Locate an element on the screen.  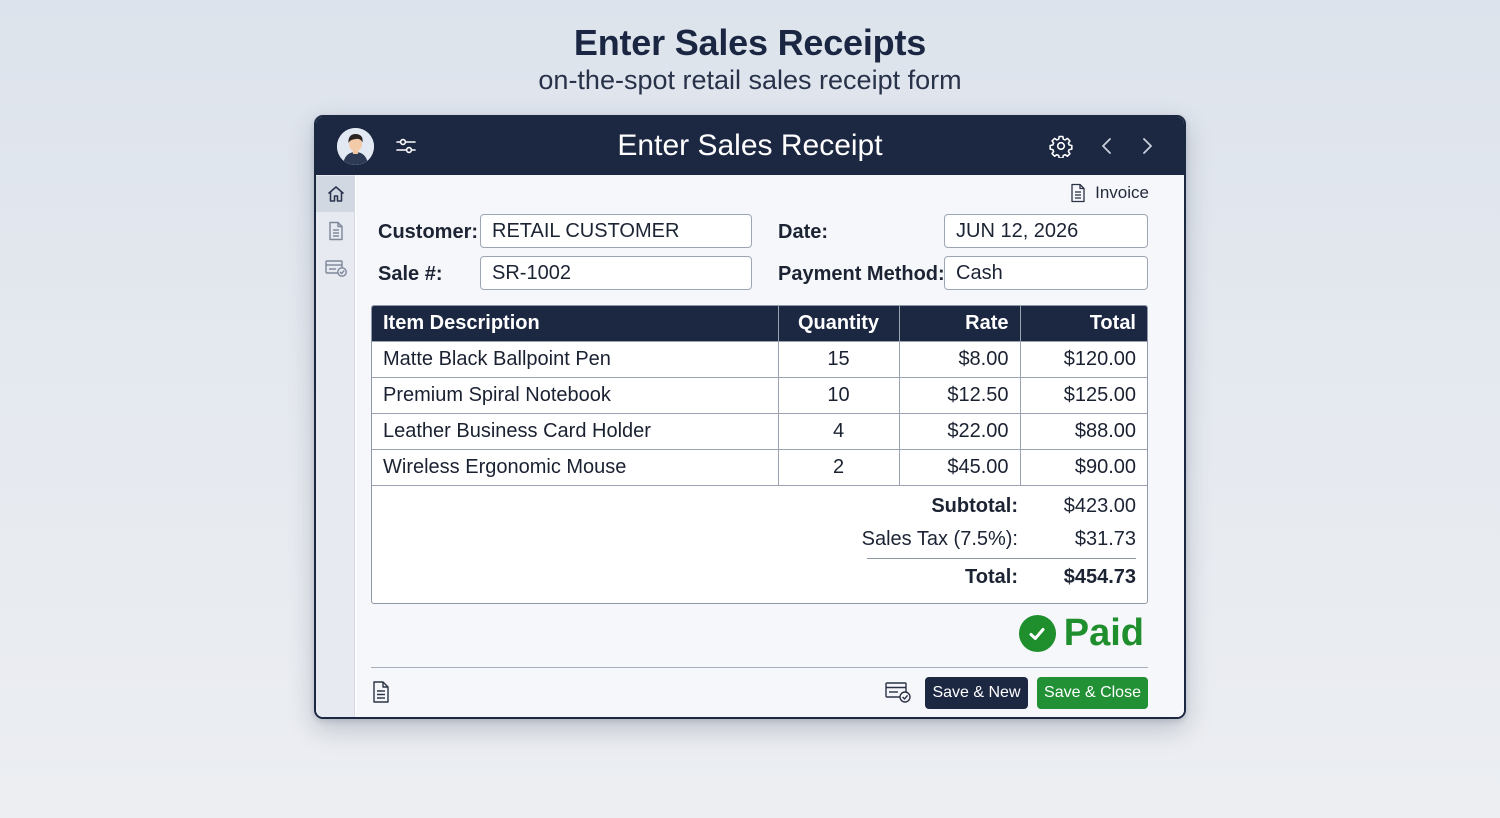
checkmark-circle-icon is located at coordinates (1037, 633).